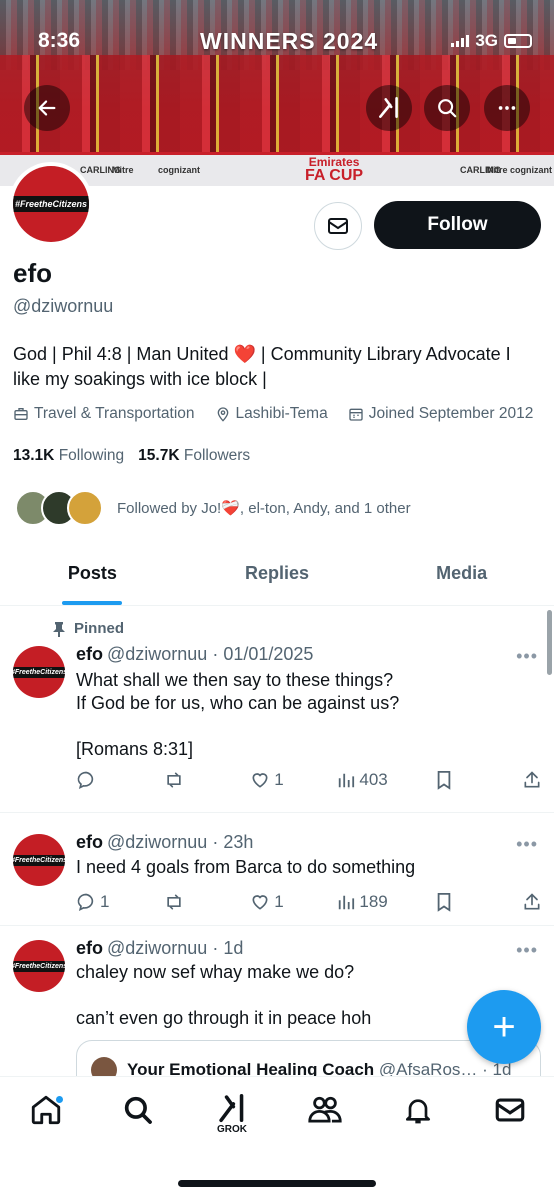  I want to click on tab-posts: Posts, so click(92, 575).